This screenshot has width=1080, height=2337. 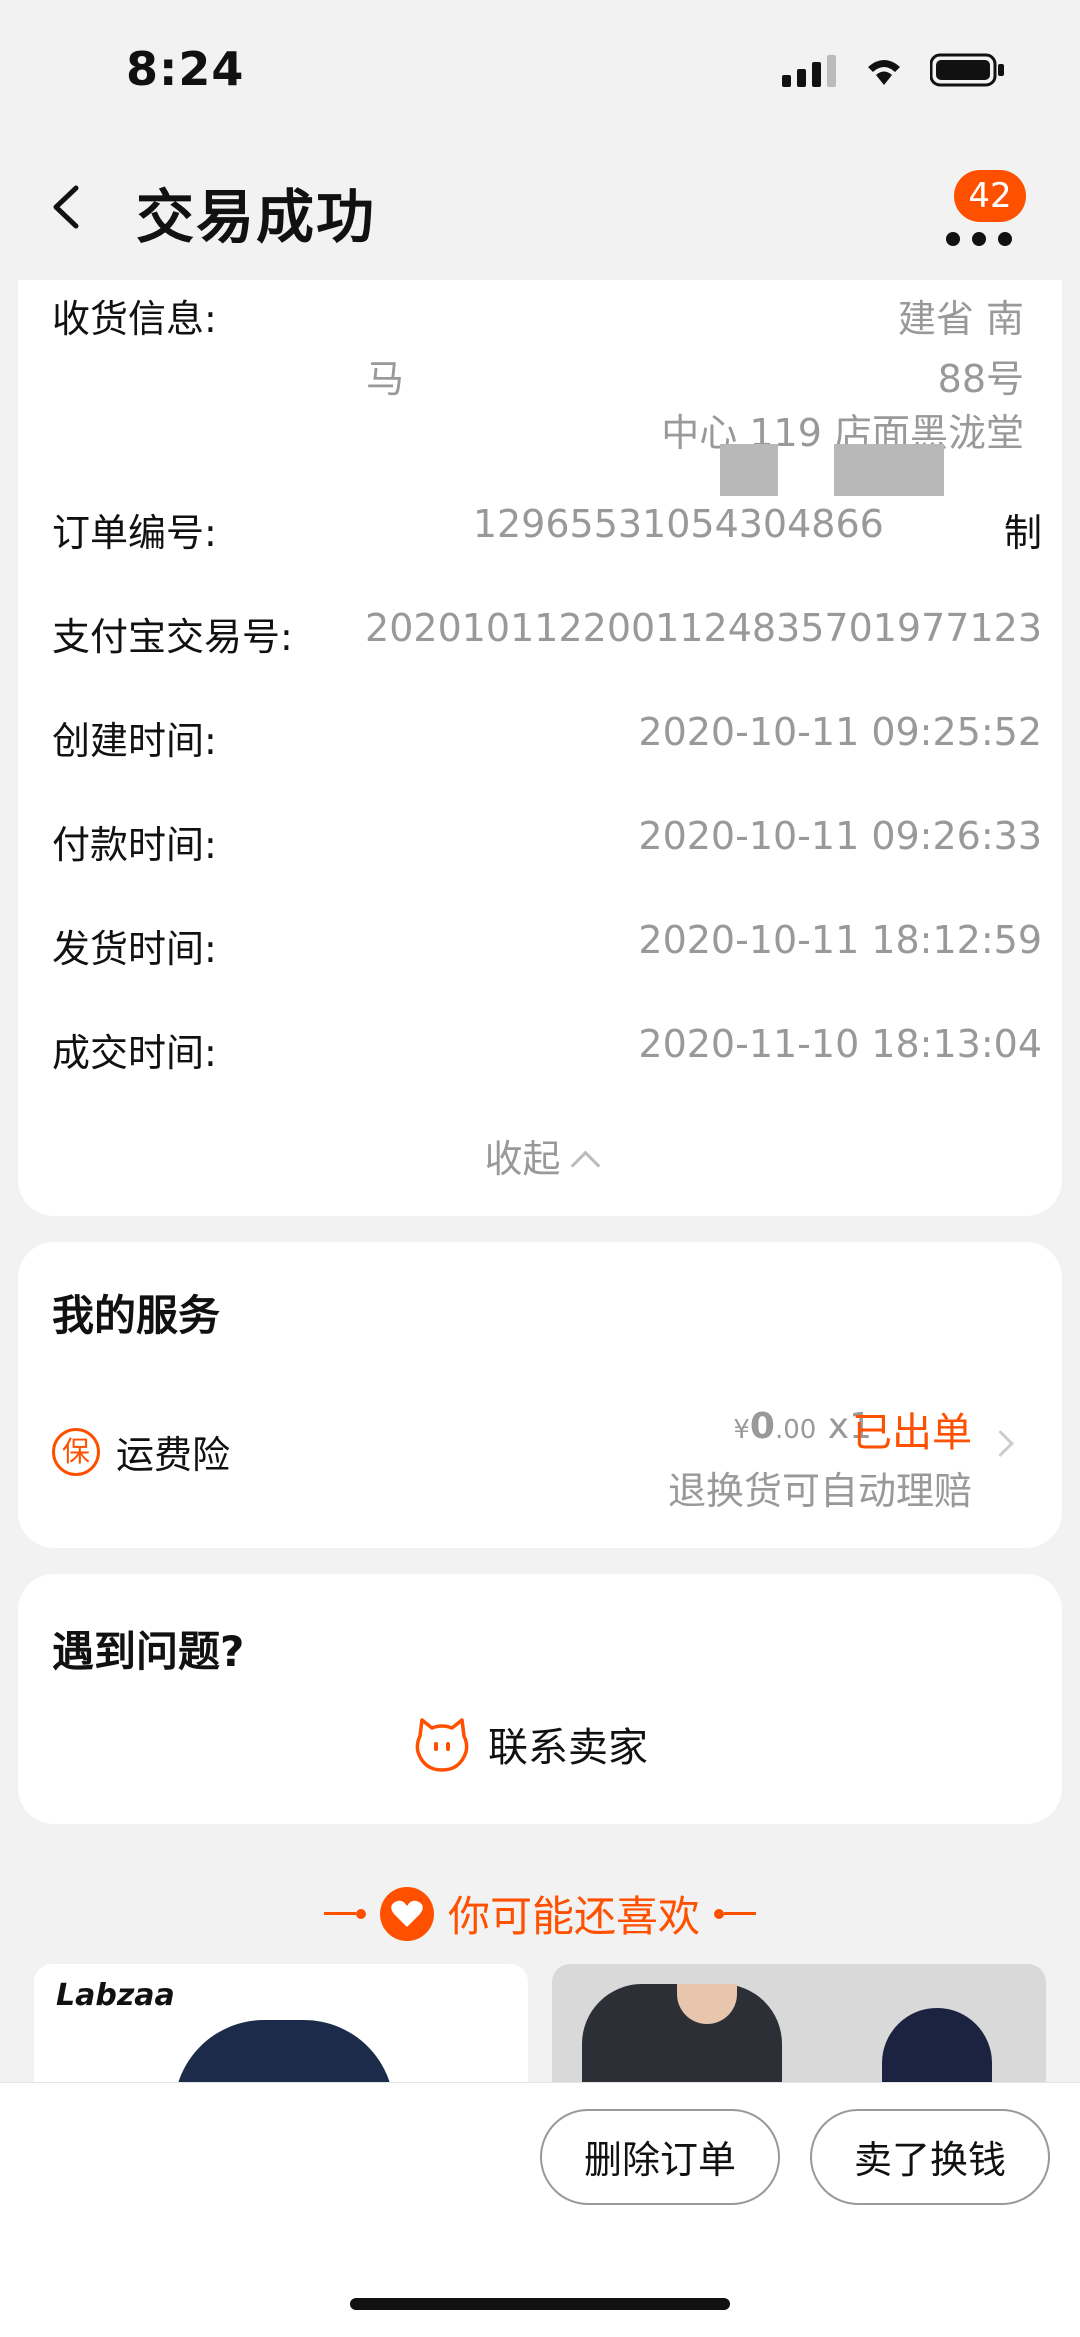 What do you see at coordinates (660, 2157) in the screenshot?
I see `delete-order-button: 删除订单` at bounding box center [660, 2157].